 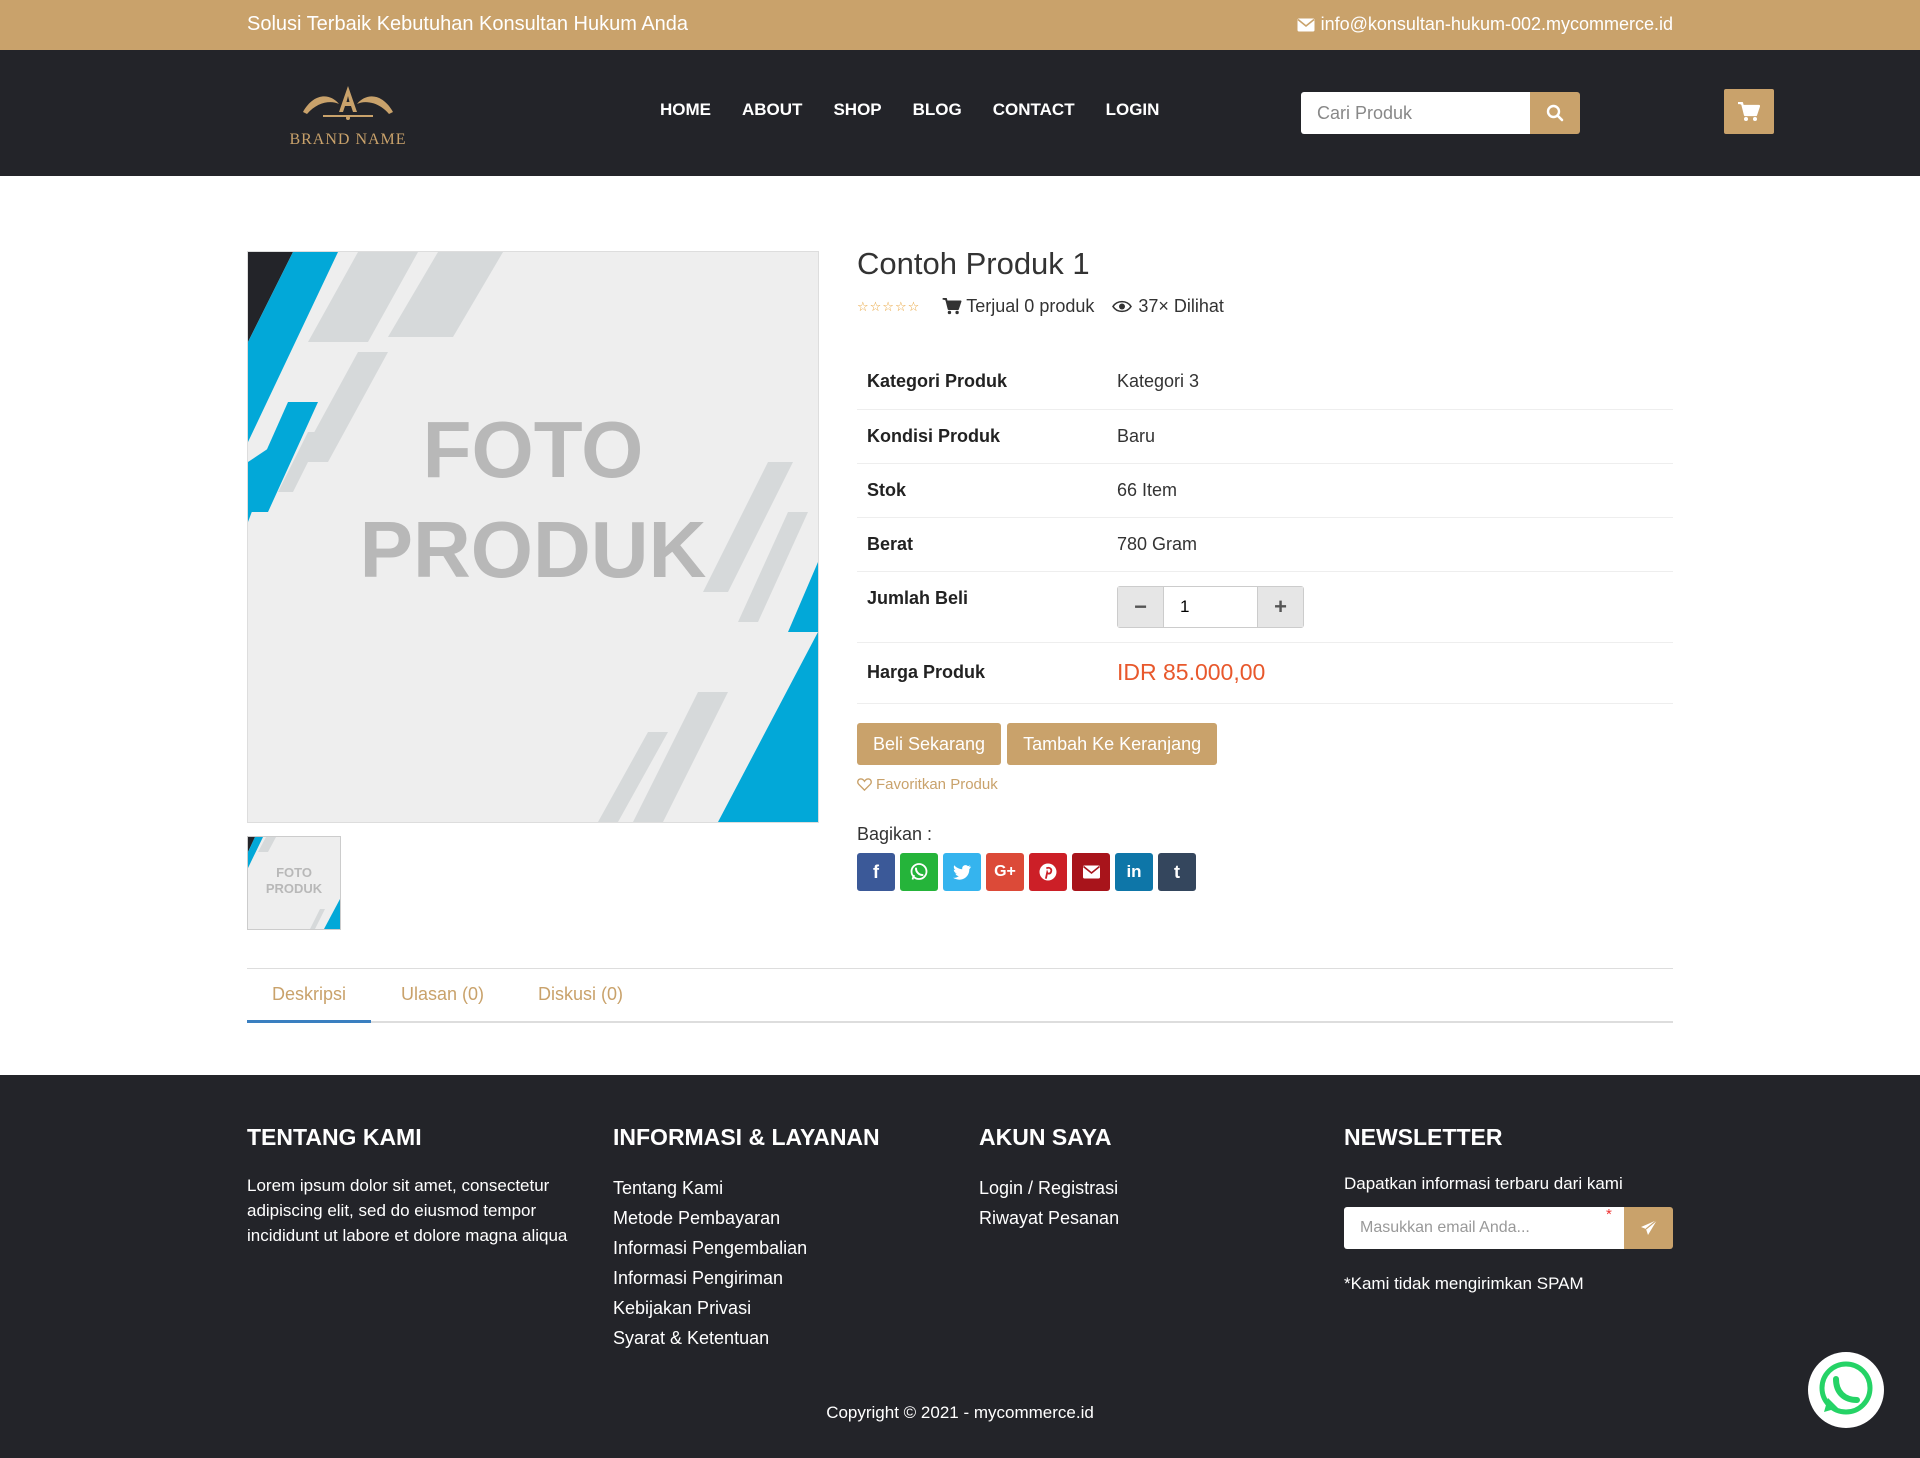 I want to click on paper-plane-icon, so click(x=1648, y=1227).